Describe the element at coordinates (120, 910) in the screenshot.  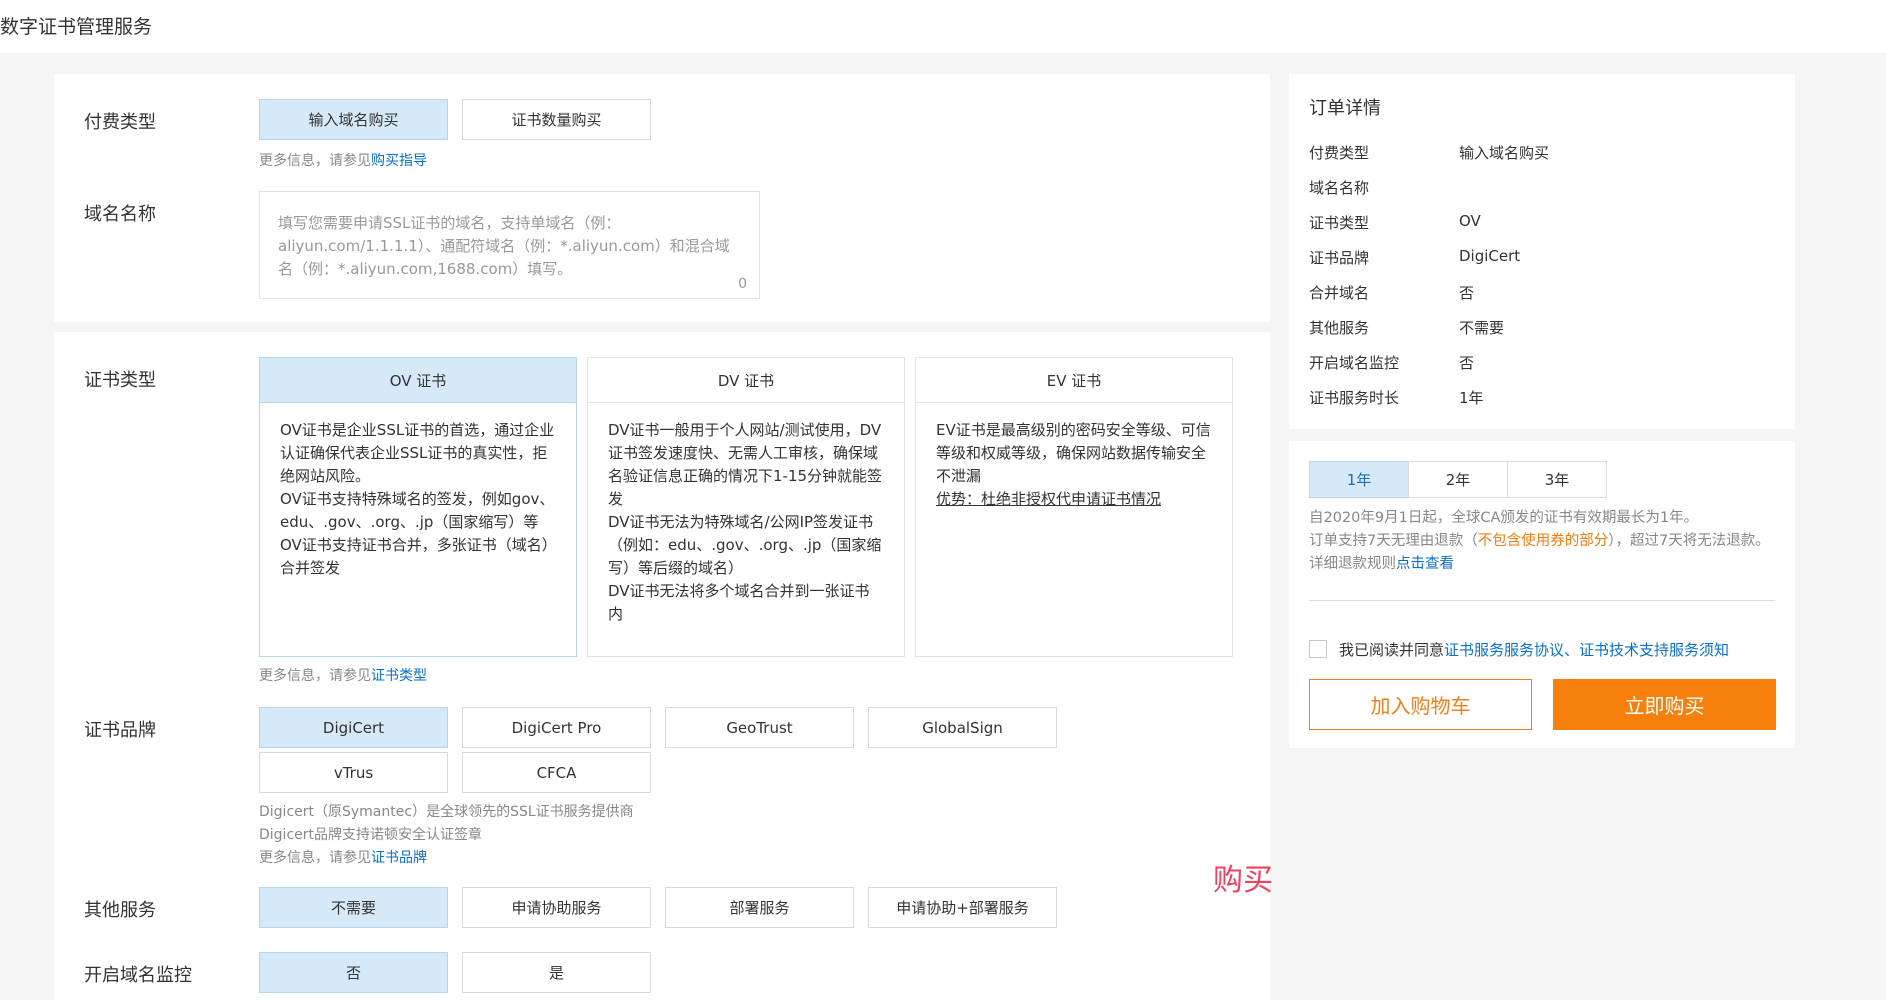
I see `other-service-label: 其他服务` at that location.